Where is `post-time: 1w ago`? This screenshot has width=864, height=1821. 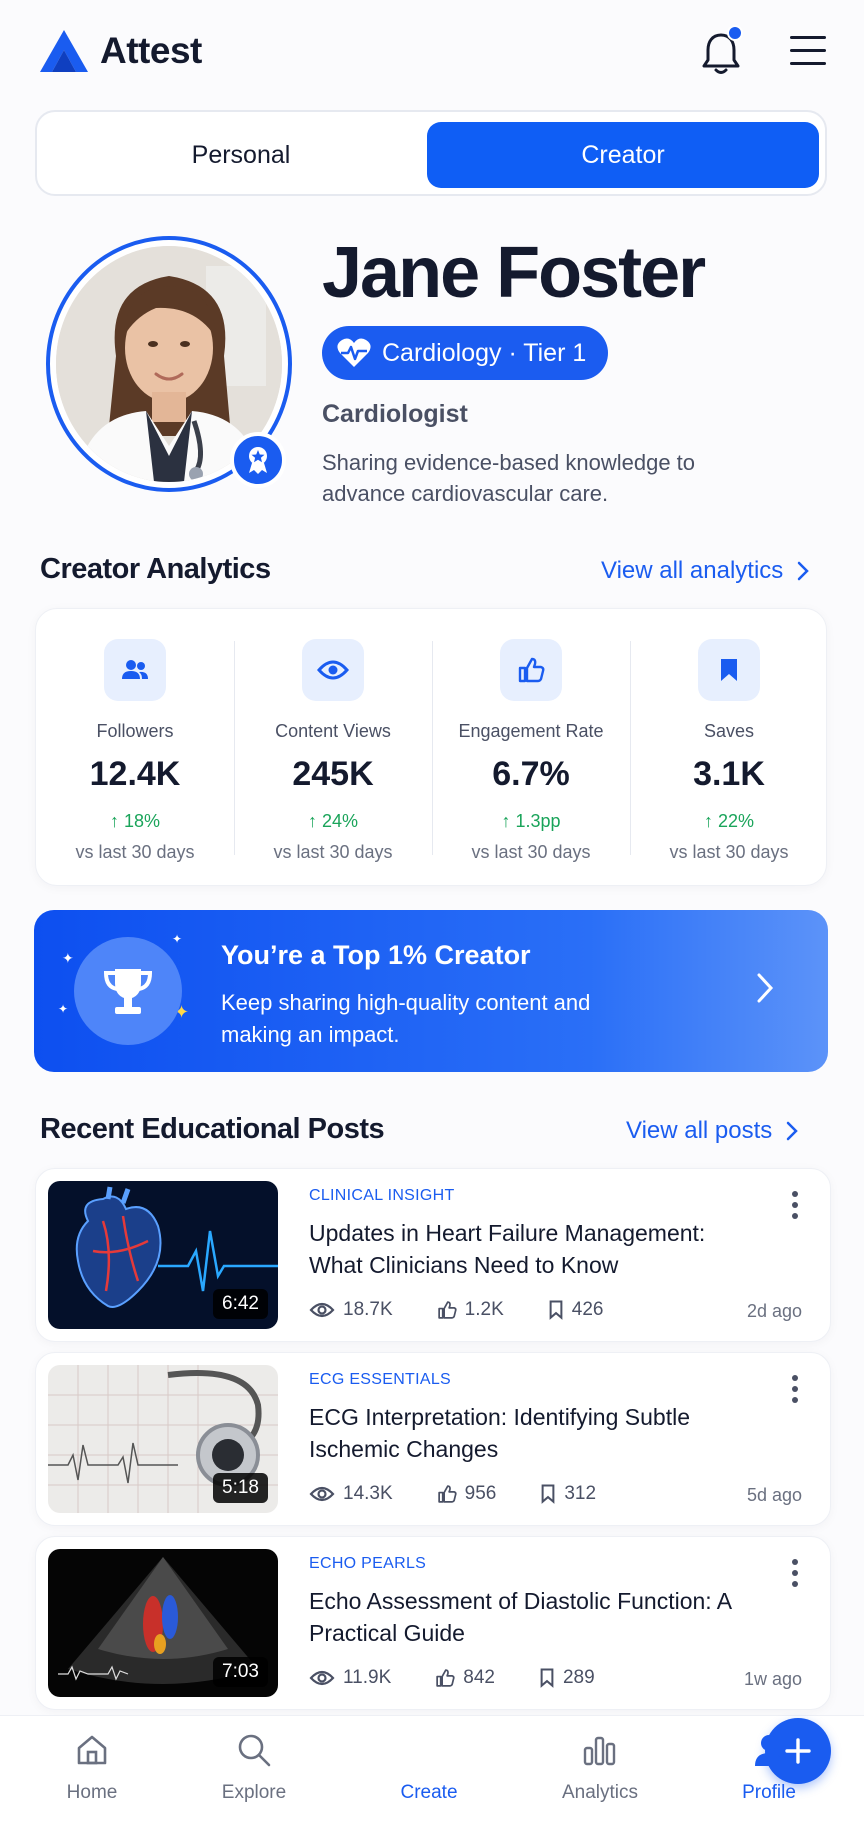
post-time: 1w ago is located at coordinates (772, 1679).